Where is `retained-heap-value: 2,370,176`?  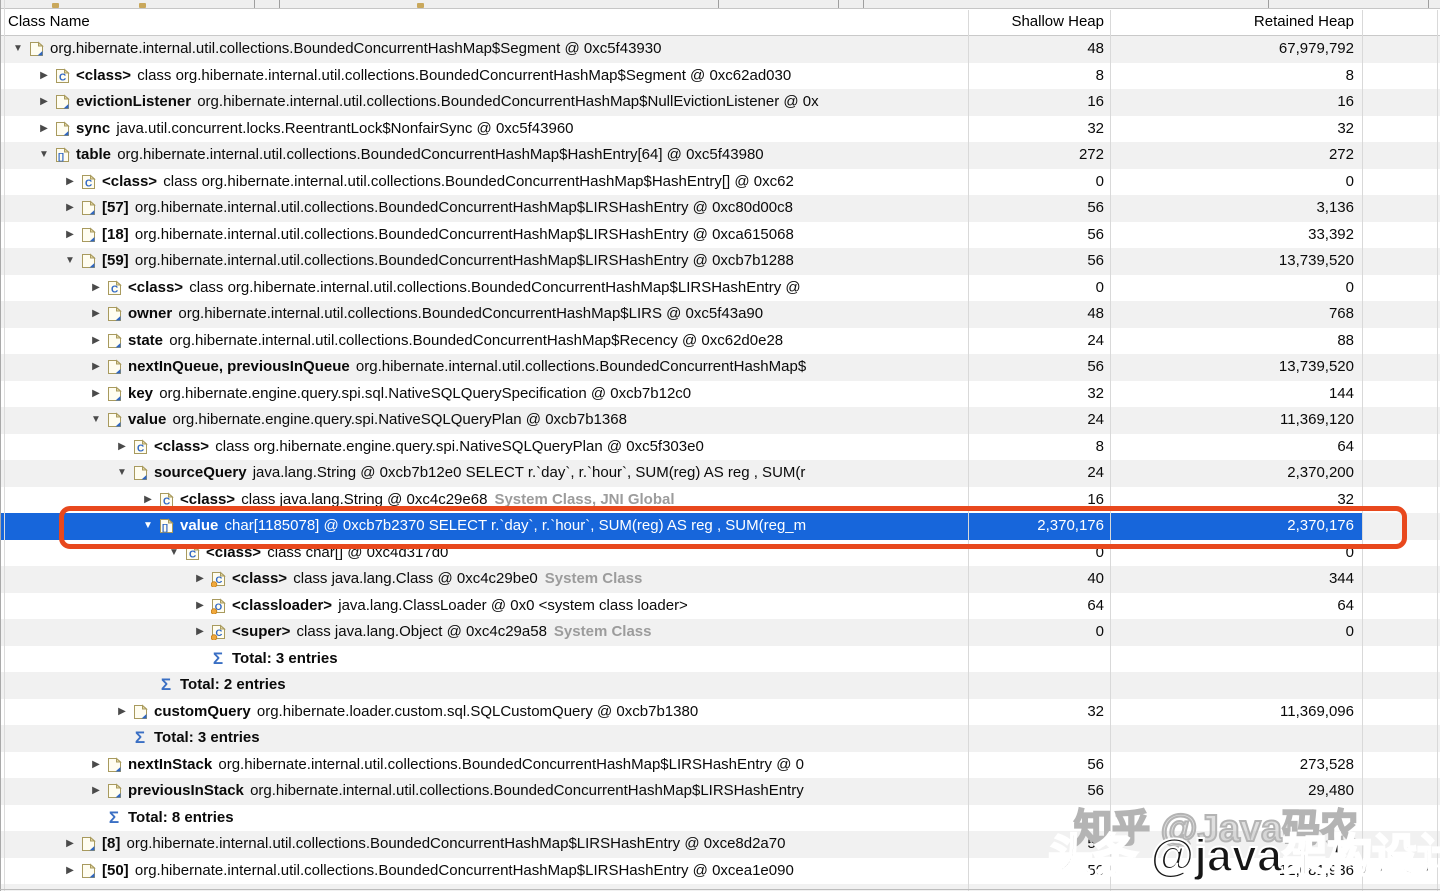
retained-heap-value: 2,370,176 is located at coordinates (1320, 525).